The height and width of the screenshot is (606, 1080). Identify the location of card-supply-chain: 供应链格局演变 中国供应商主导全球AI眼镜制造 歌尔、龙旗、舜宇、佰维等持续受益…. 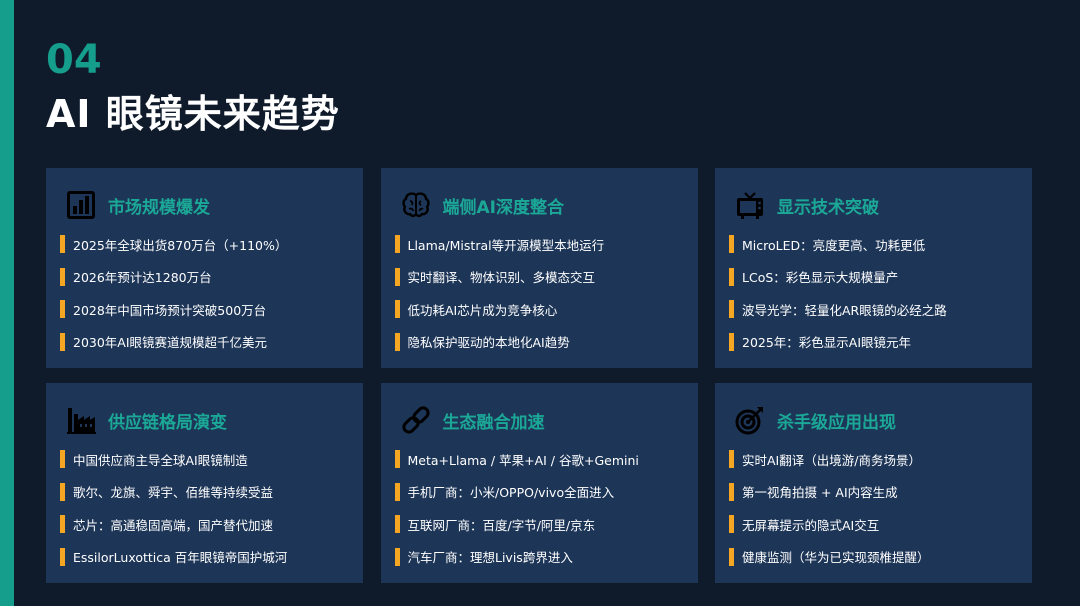
(204, 483).